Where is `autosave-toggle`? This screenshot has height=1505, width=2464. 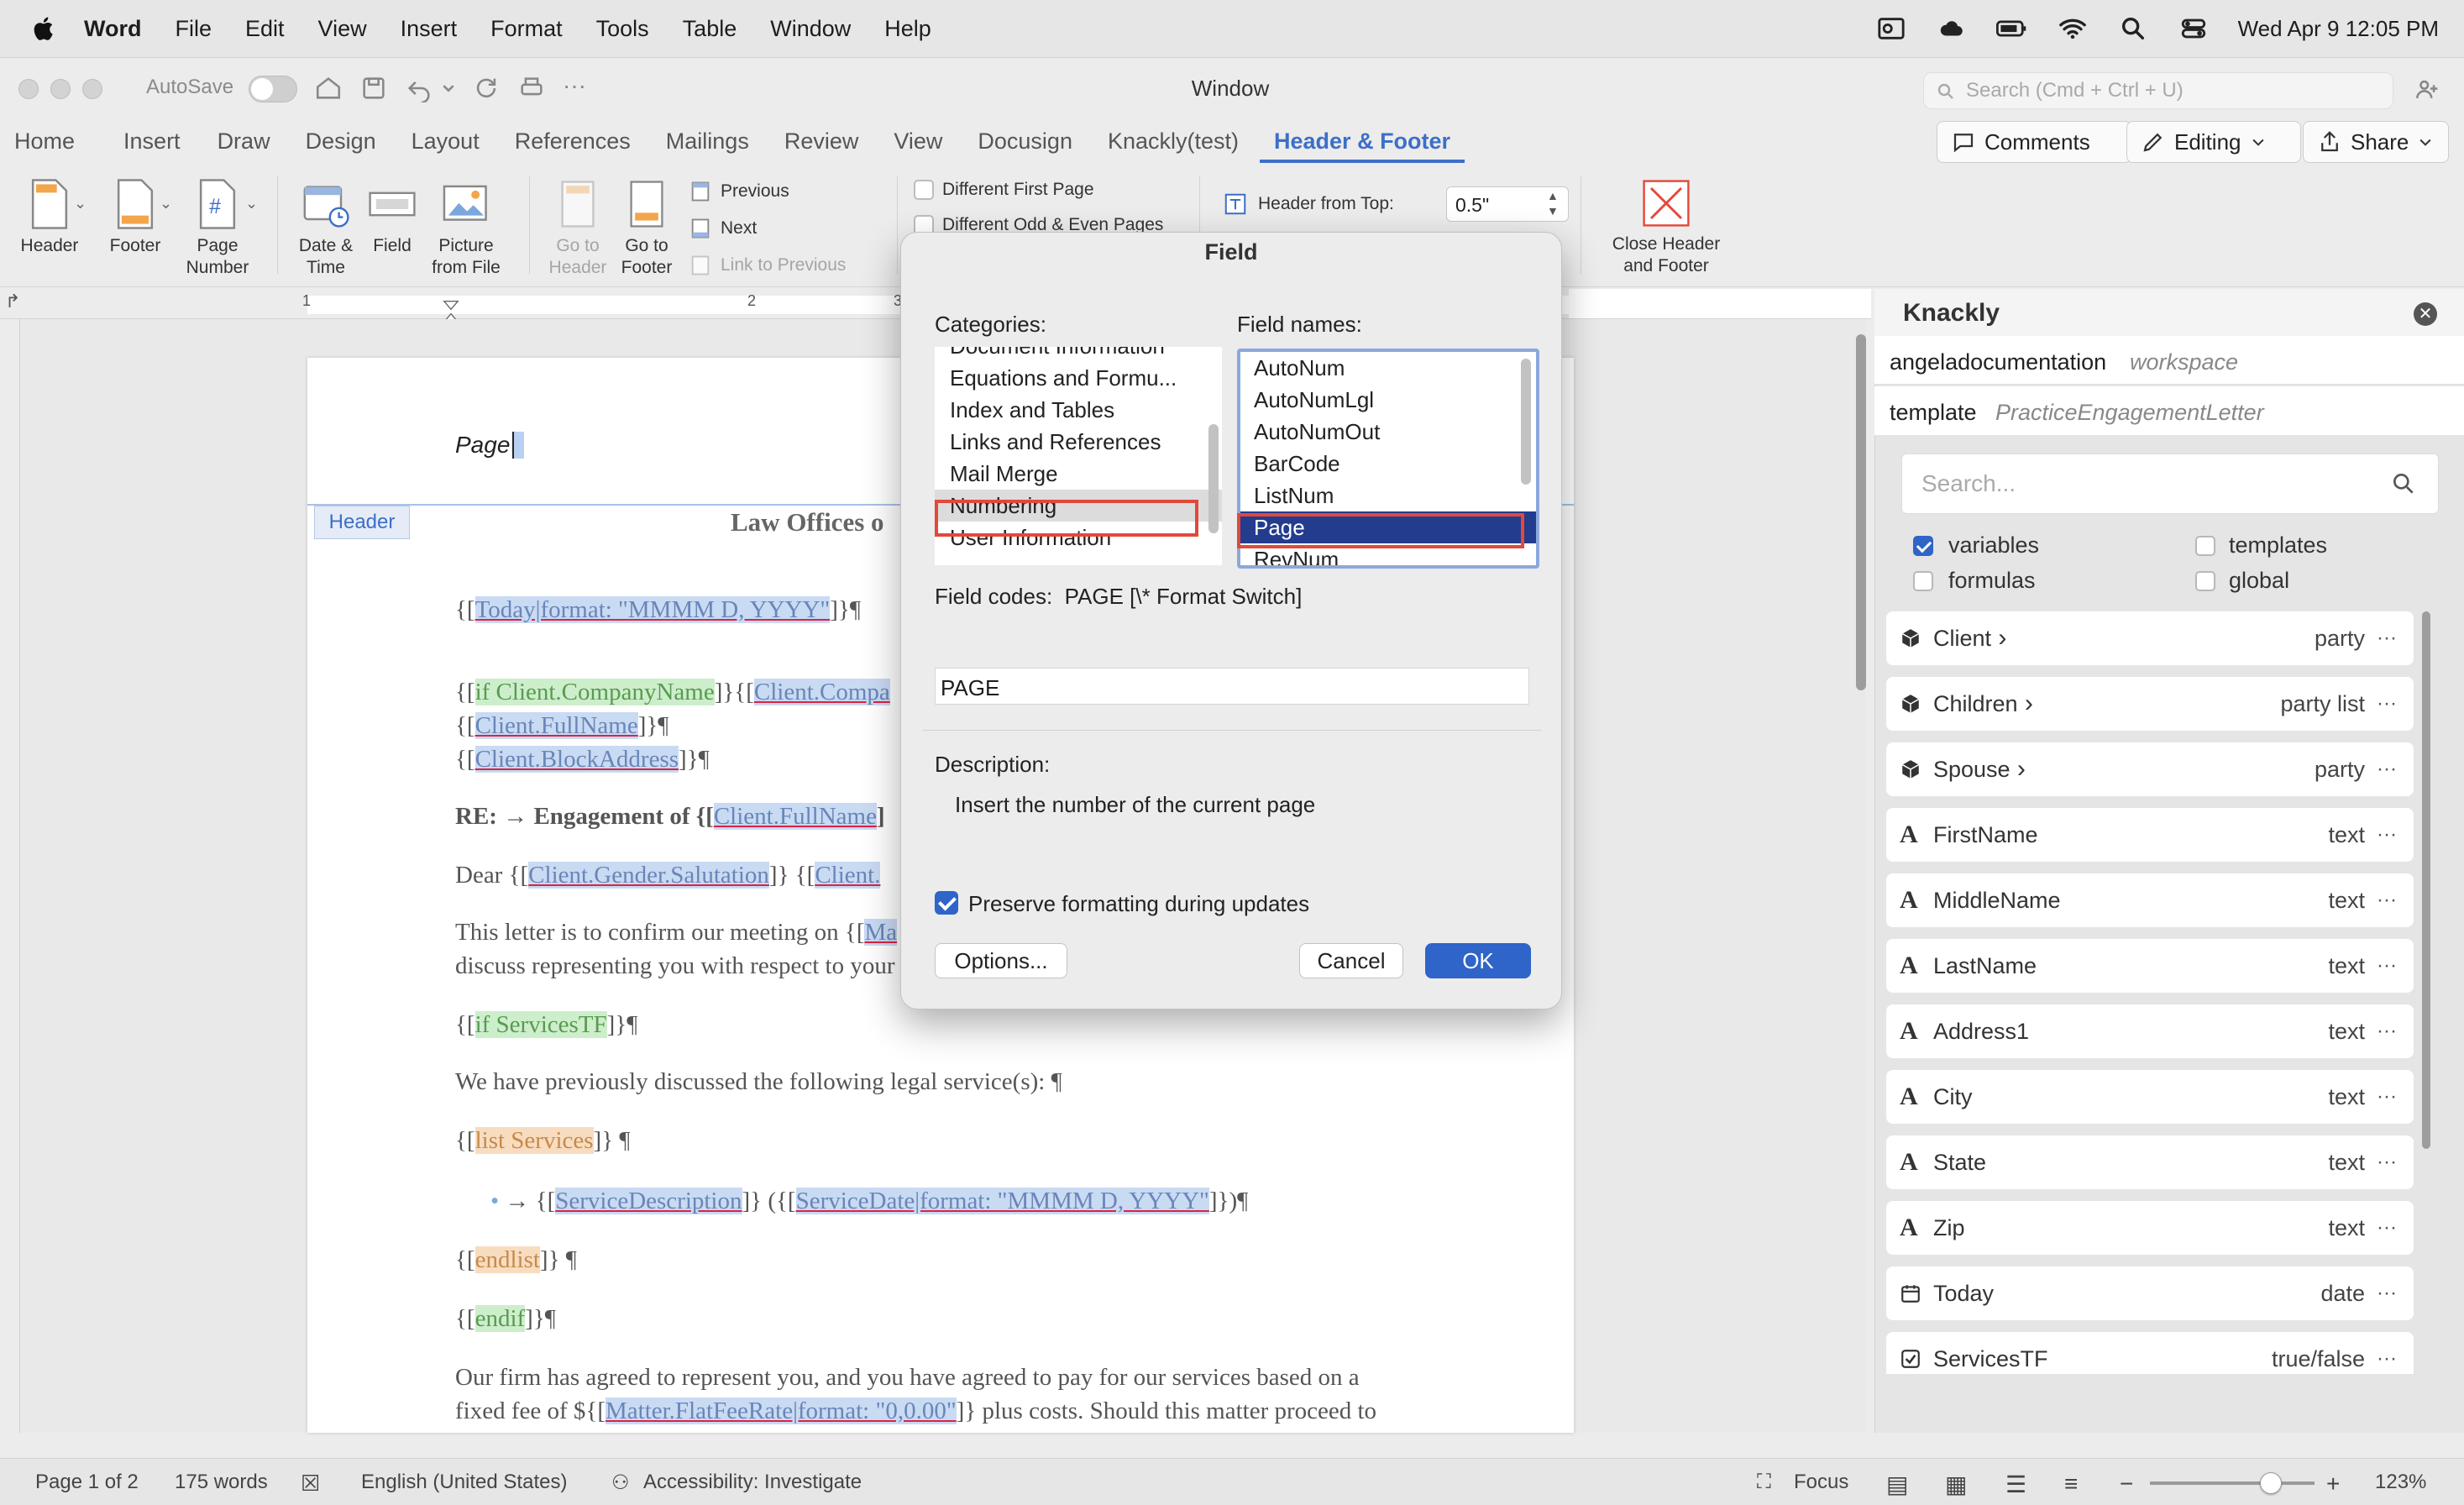
autosave-toggle is located at coordinates (273, 89).